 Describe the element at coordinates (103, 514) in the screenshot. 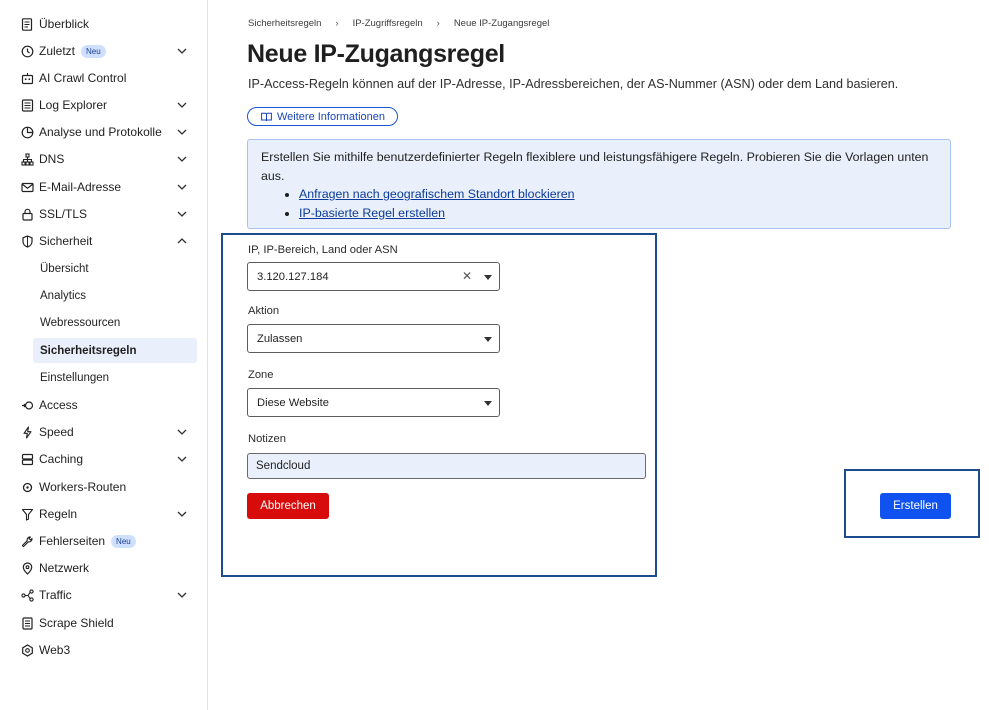

I see `sidebar-item-regeln: Regeln` at that location.